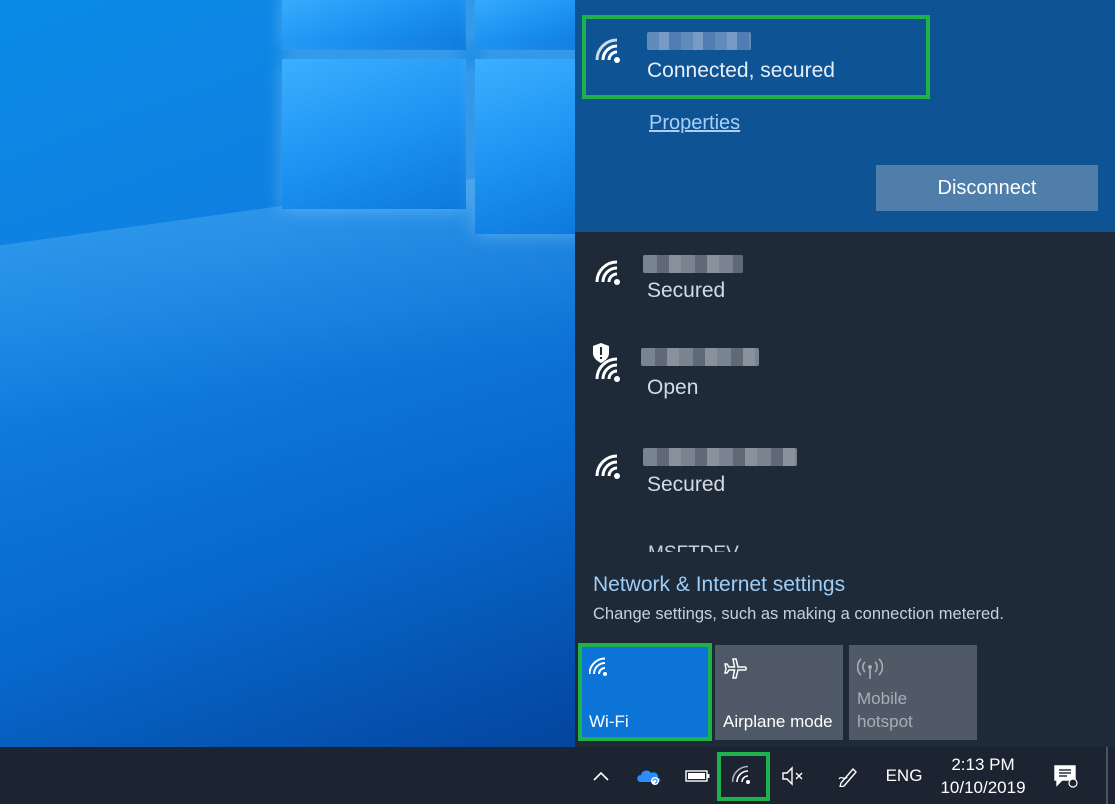 The height and width of the screenshot is (804, 1115). What do you see at coordinates (557, 775) in the screenshot?
I see `taskbar: ENG 2:13 PM 10/10/2019` at bounding box center [557, 775].